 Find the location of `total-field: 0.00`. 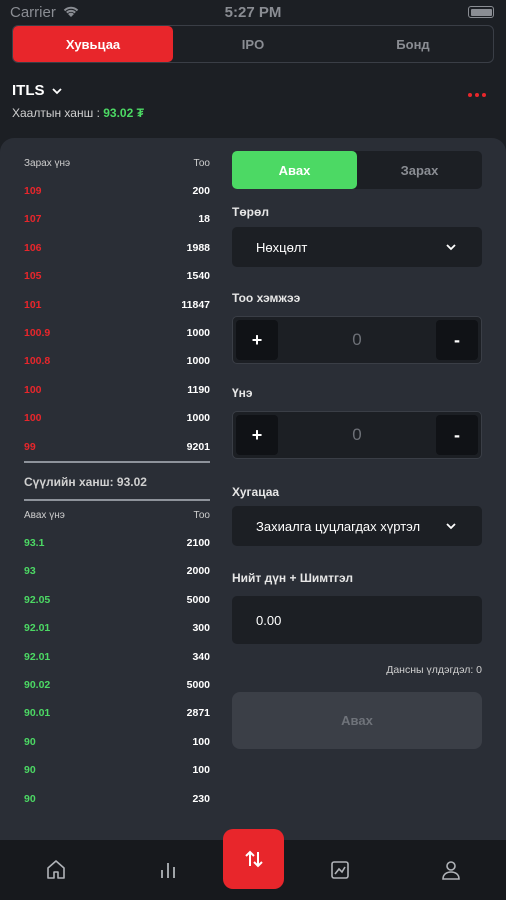

total-field: 0.00 is located at coordinates (357, 620).